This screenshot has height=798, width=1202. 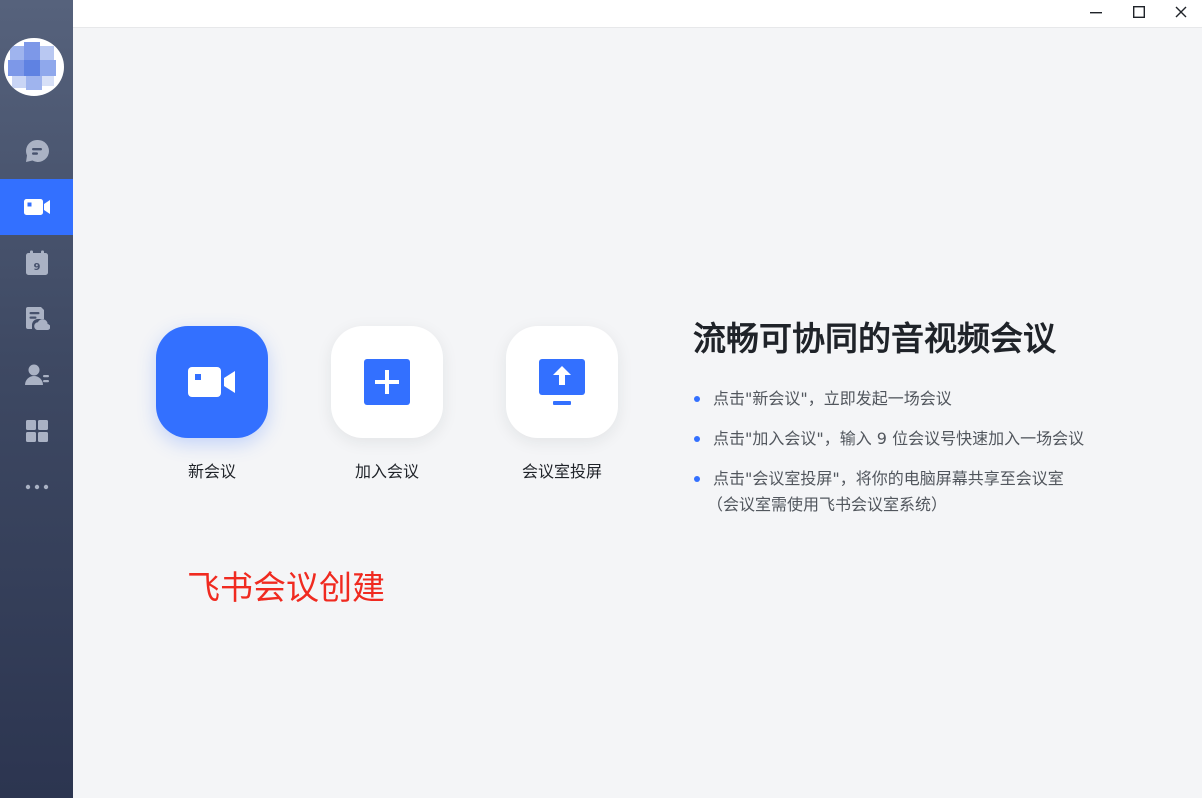 I want to click on tip-item: 点击"会议室投屏"，将你的电脑屏幕共享至会议室 （会议室需使用飞书会议室系统）, so click(x=928, y=492).